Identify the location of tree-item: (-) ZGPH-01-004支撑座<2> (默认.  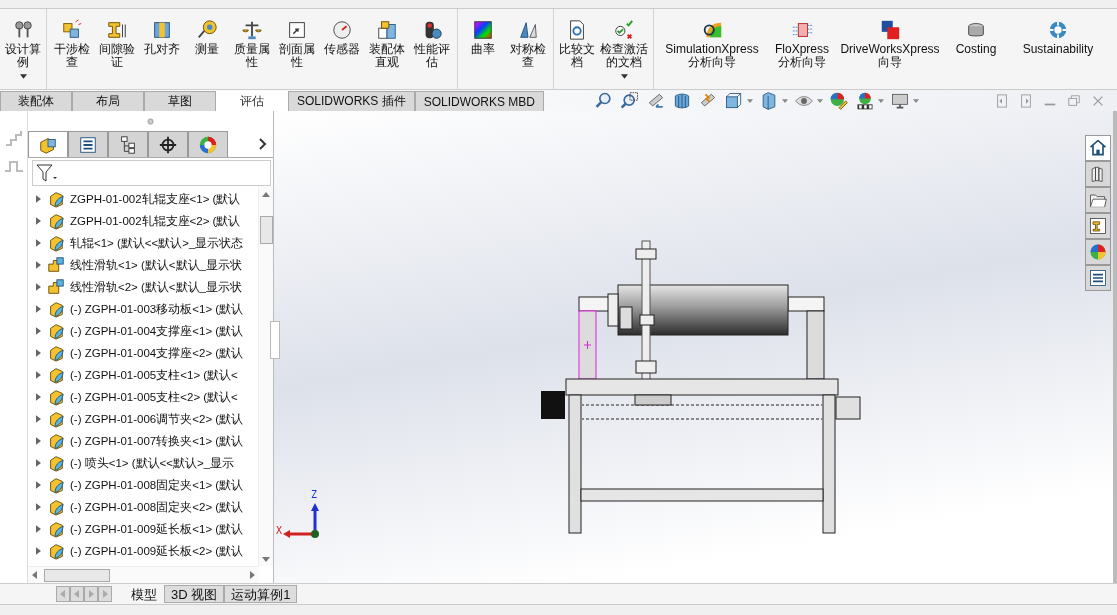
(143, 353).